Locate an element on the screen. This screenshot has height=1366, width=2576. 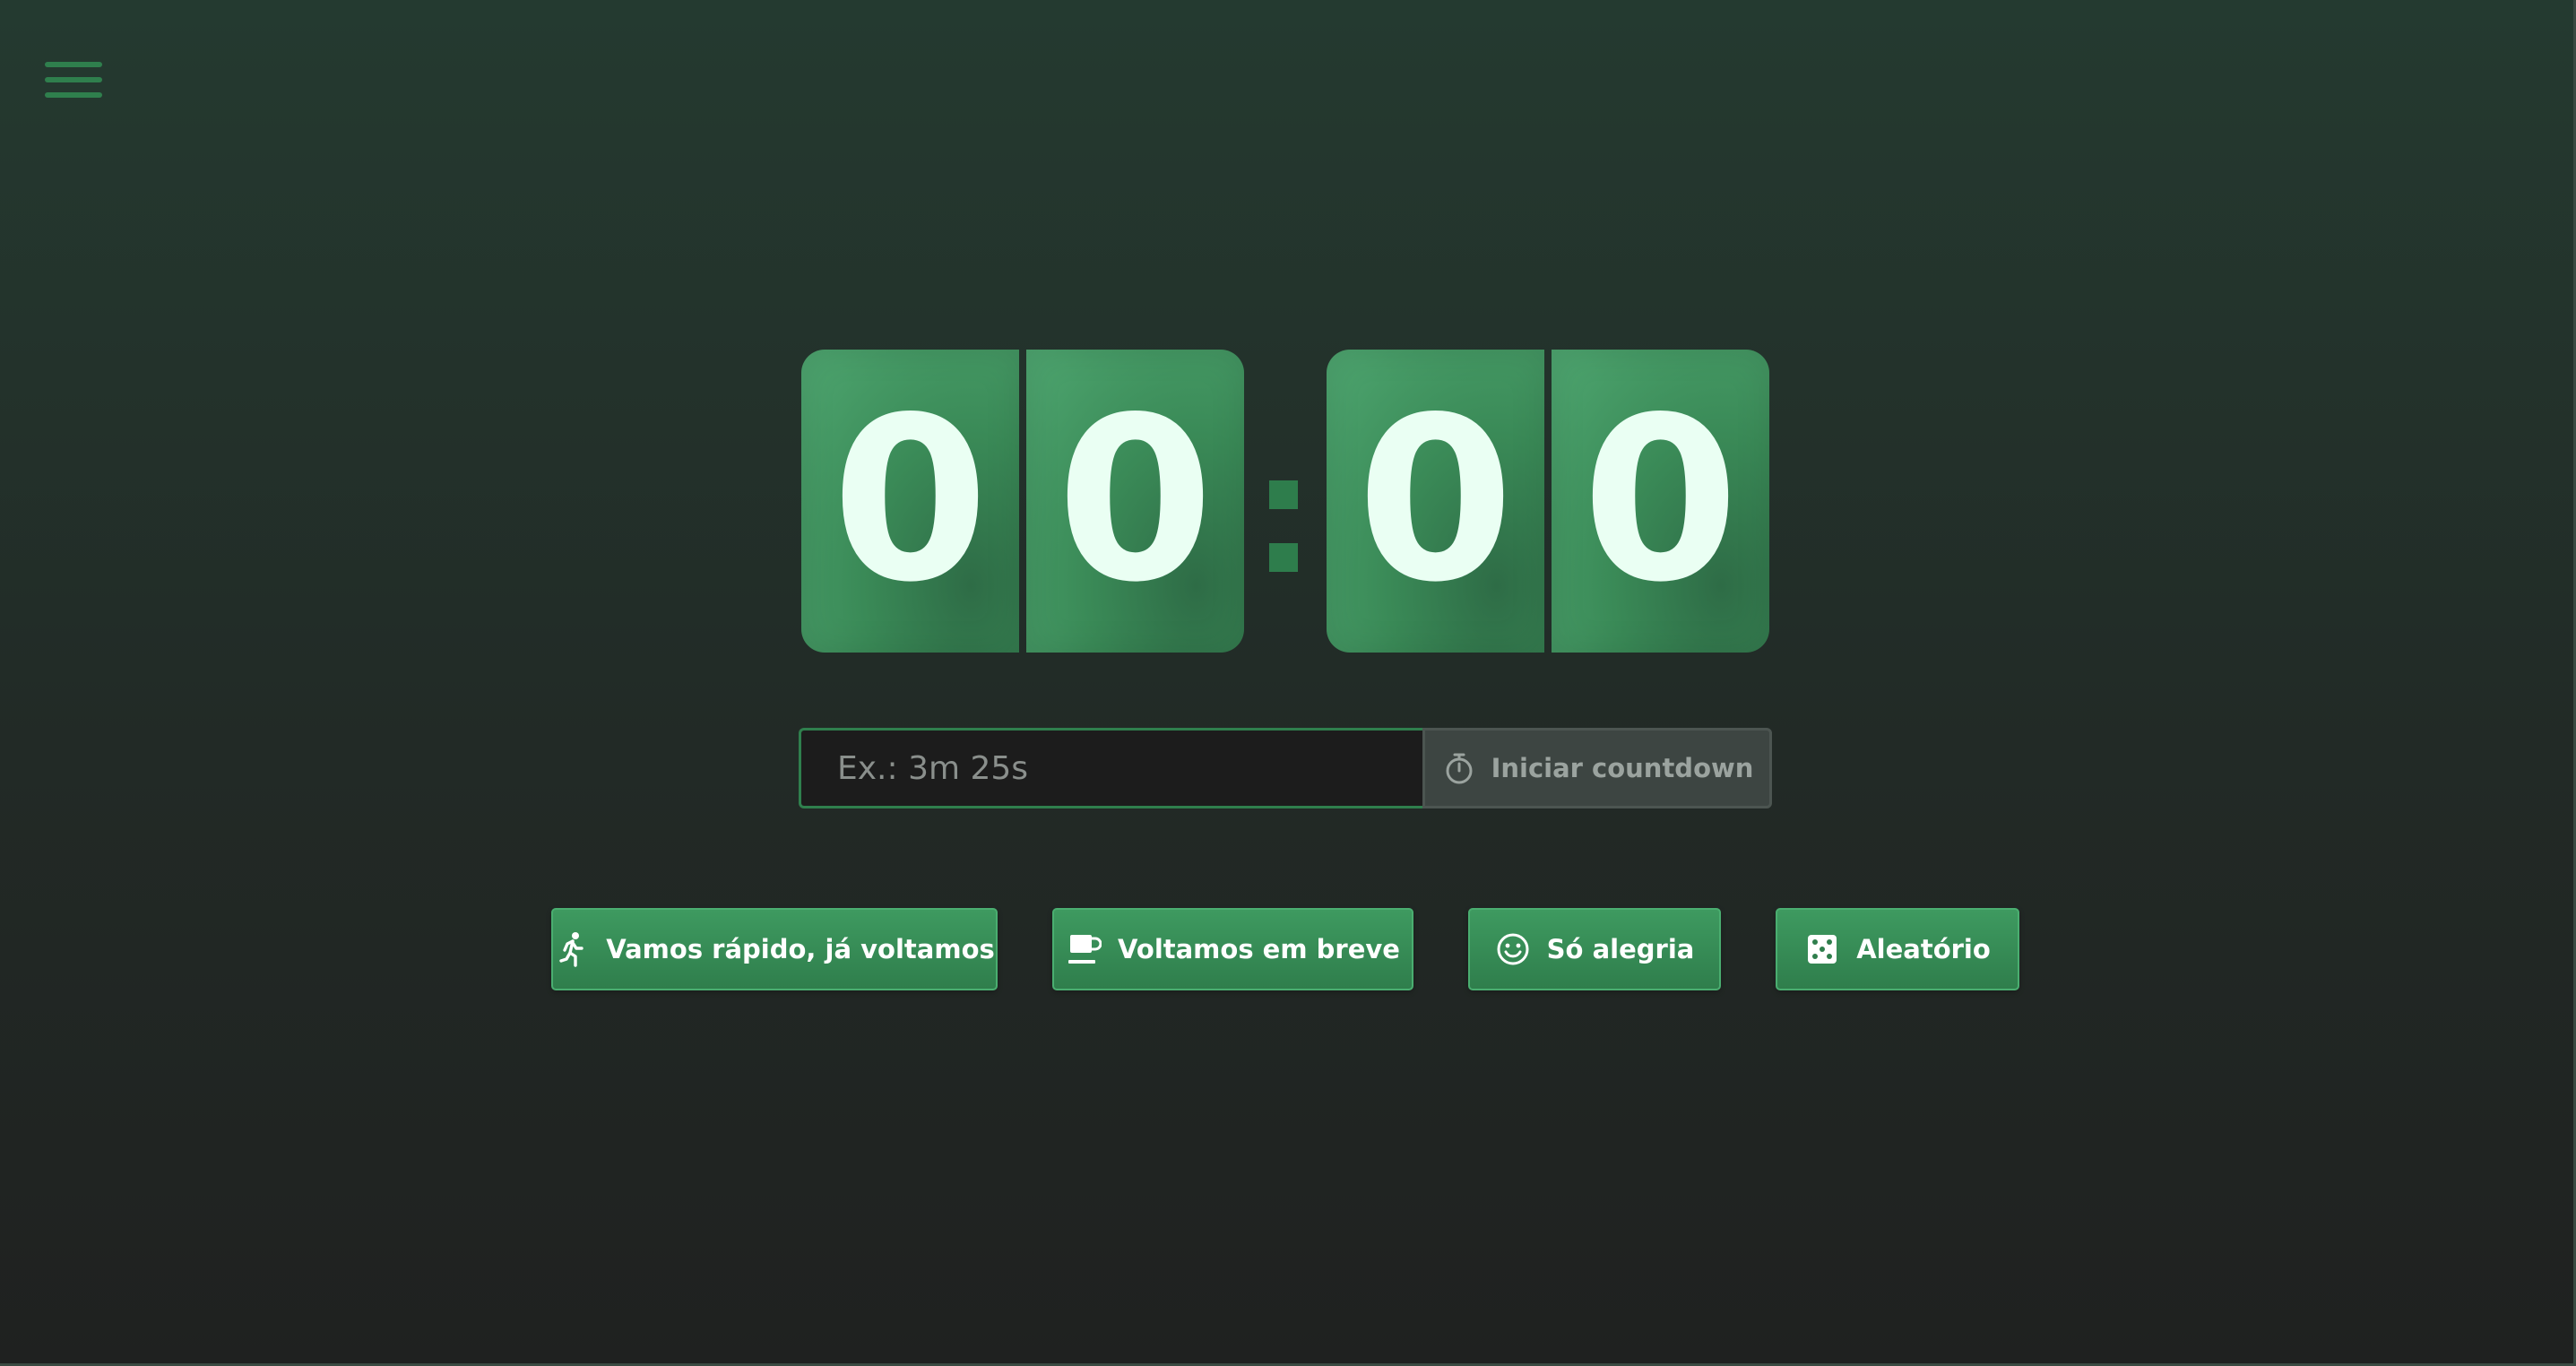
preset-joy-button: Só alegria is located at coordinates (1594, 949).